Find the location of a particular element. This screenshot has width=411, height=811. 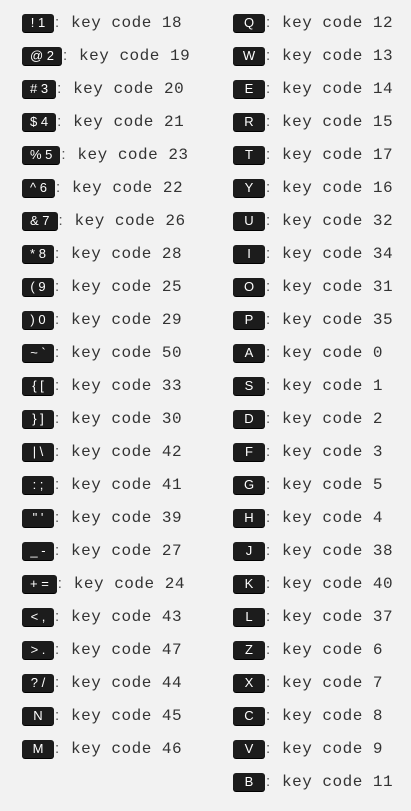

key-row: R: key code 15 is located at coordinates (308, 121).